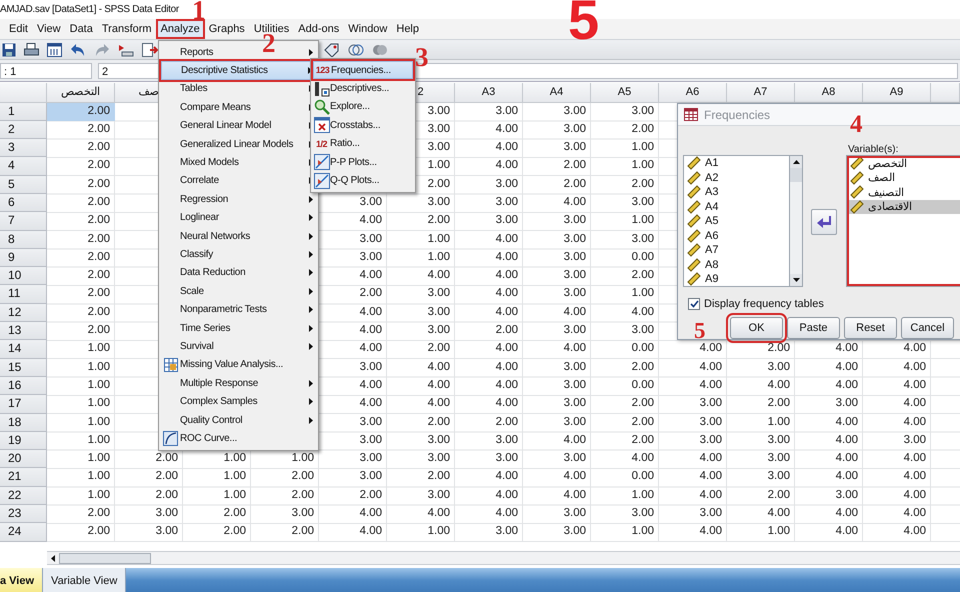 The image size is (960, 592). Describe the element at coordinates (897, 92) in the screenshot. I see `column-header: A9` at that location.